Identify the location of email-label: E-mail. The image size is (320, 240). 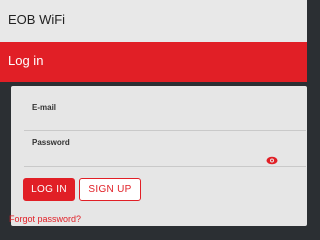
(44, 107).